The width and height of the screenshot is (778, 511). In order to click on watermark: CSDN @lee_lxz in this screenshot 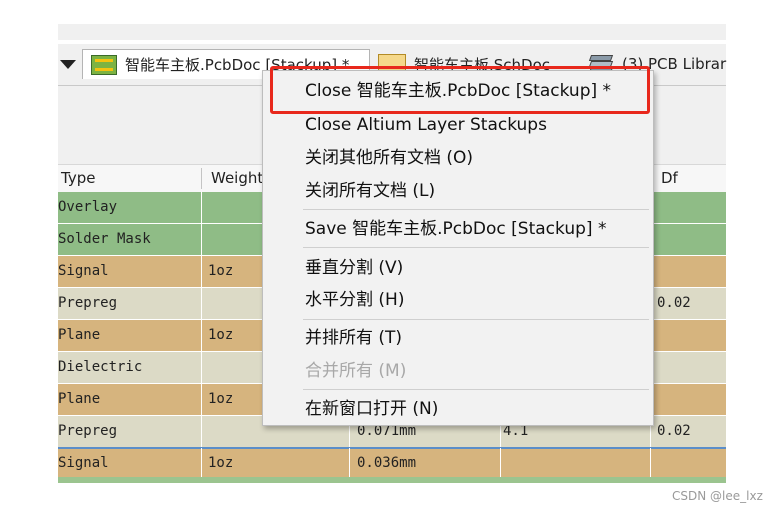, I will do `click(717, 496)`.